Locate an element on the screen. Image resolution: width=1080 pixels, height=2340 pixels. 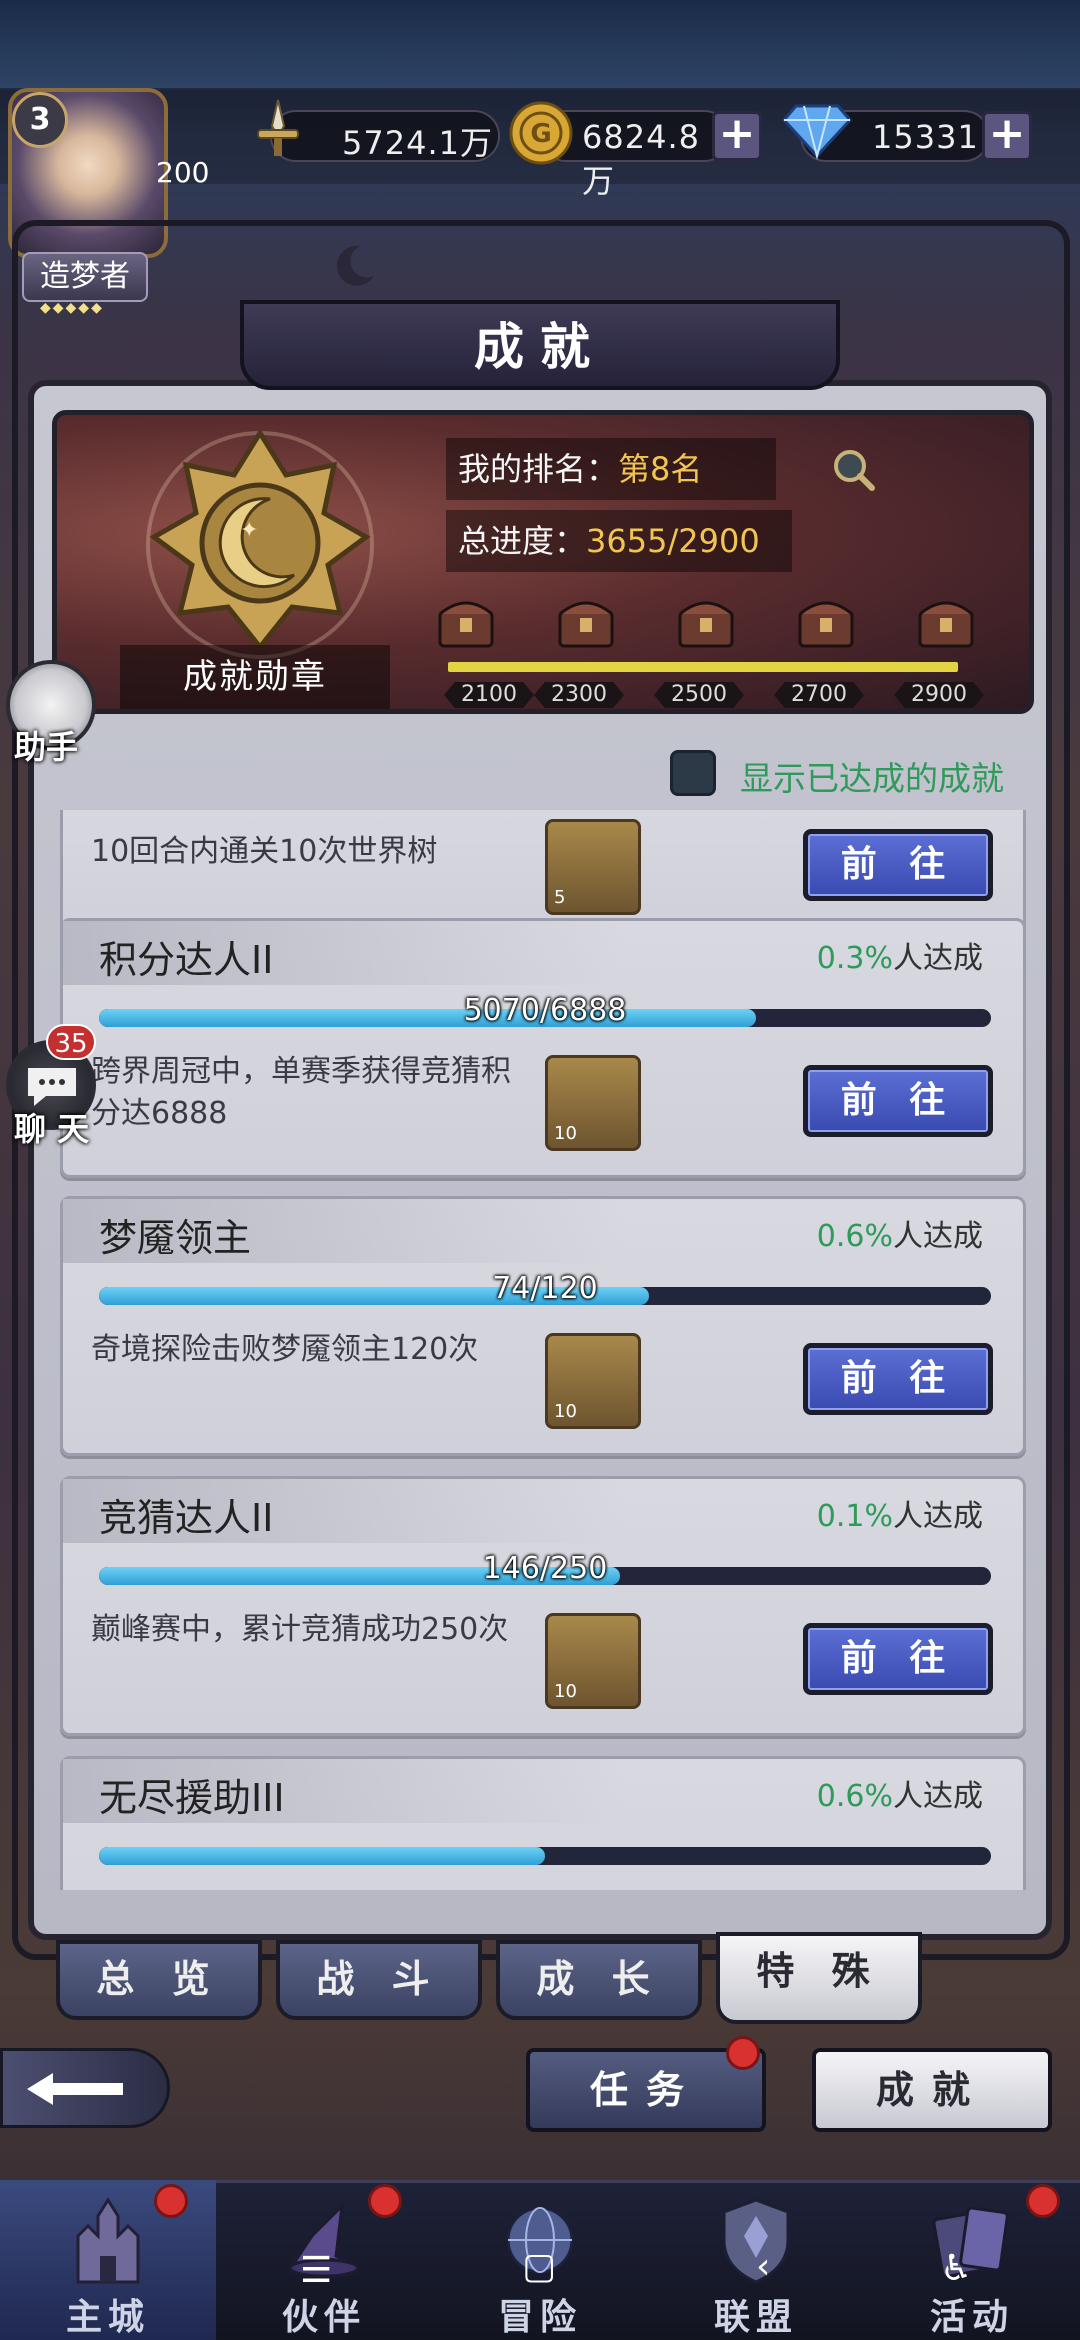
progress-text: 146/250 is located at coordinates (545, 1568).